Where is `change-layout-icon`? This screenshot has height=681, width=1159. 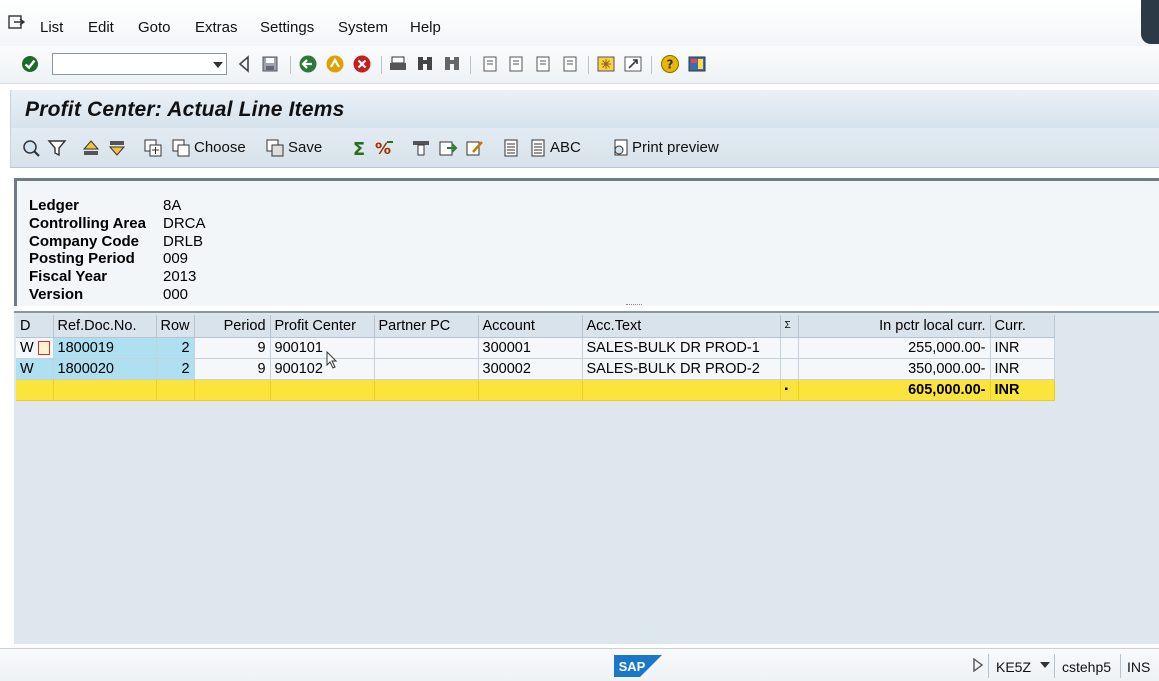 change-layout-icon is located at coordinates (421, 148).